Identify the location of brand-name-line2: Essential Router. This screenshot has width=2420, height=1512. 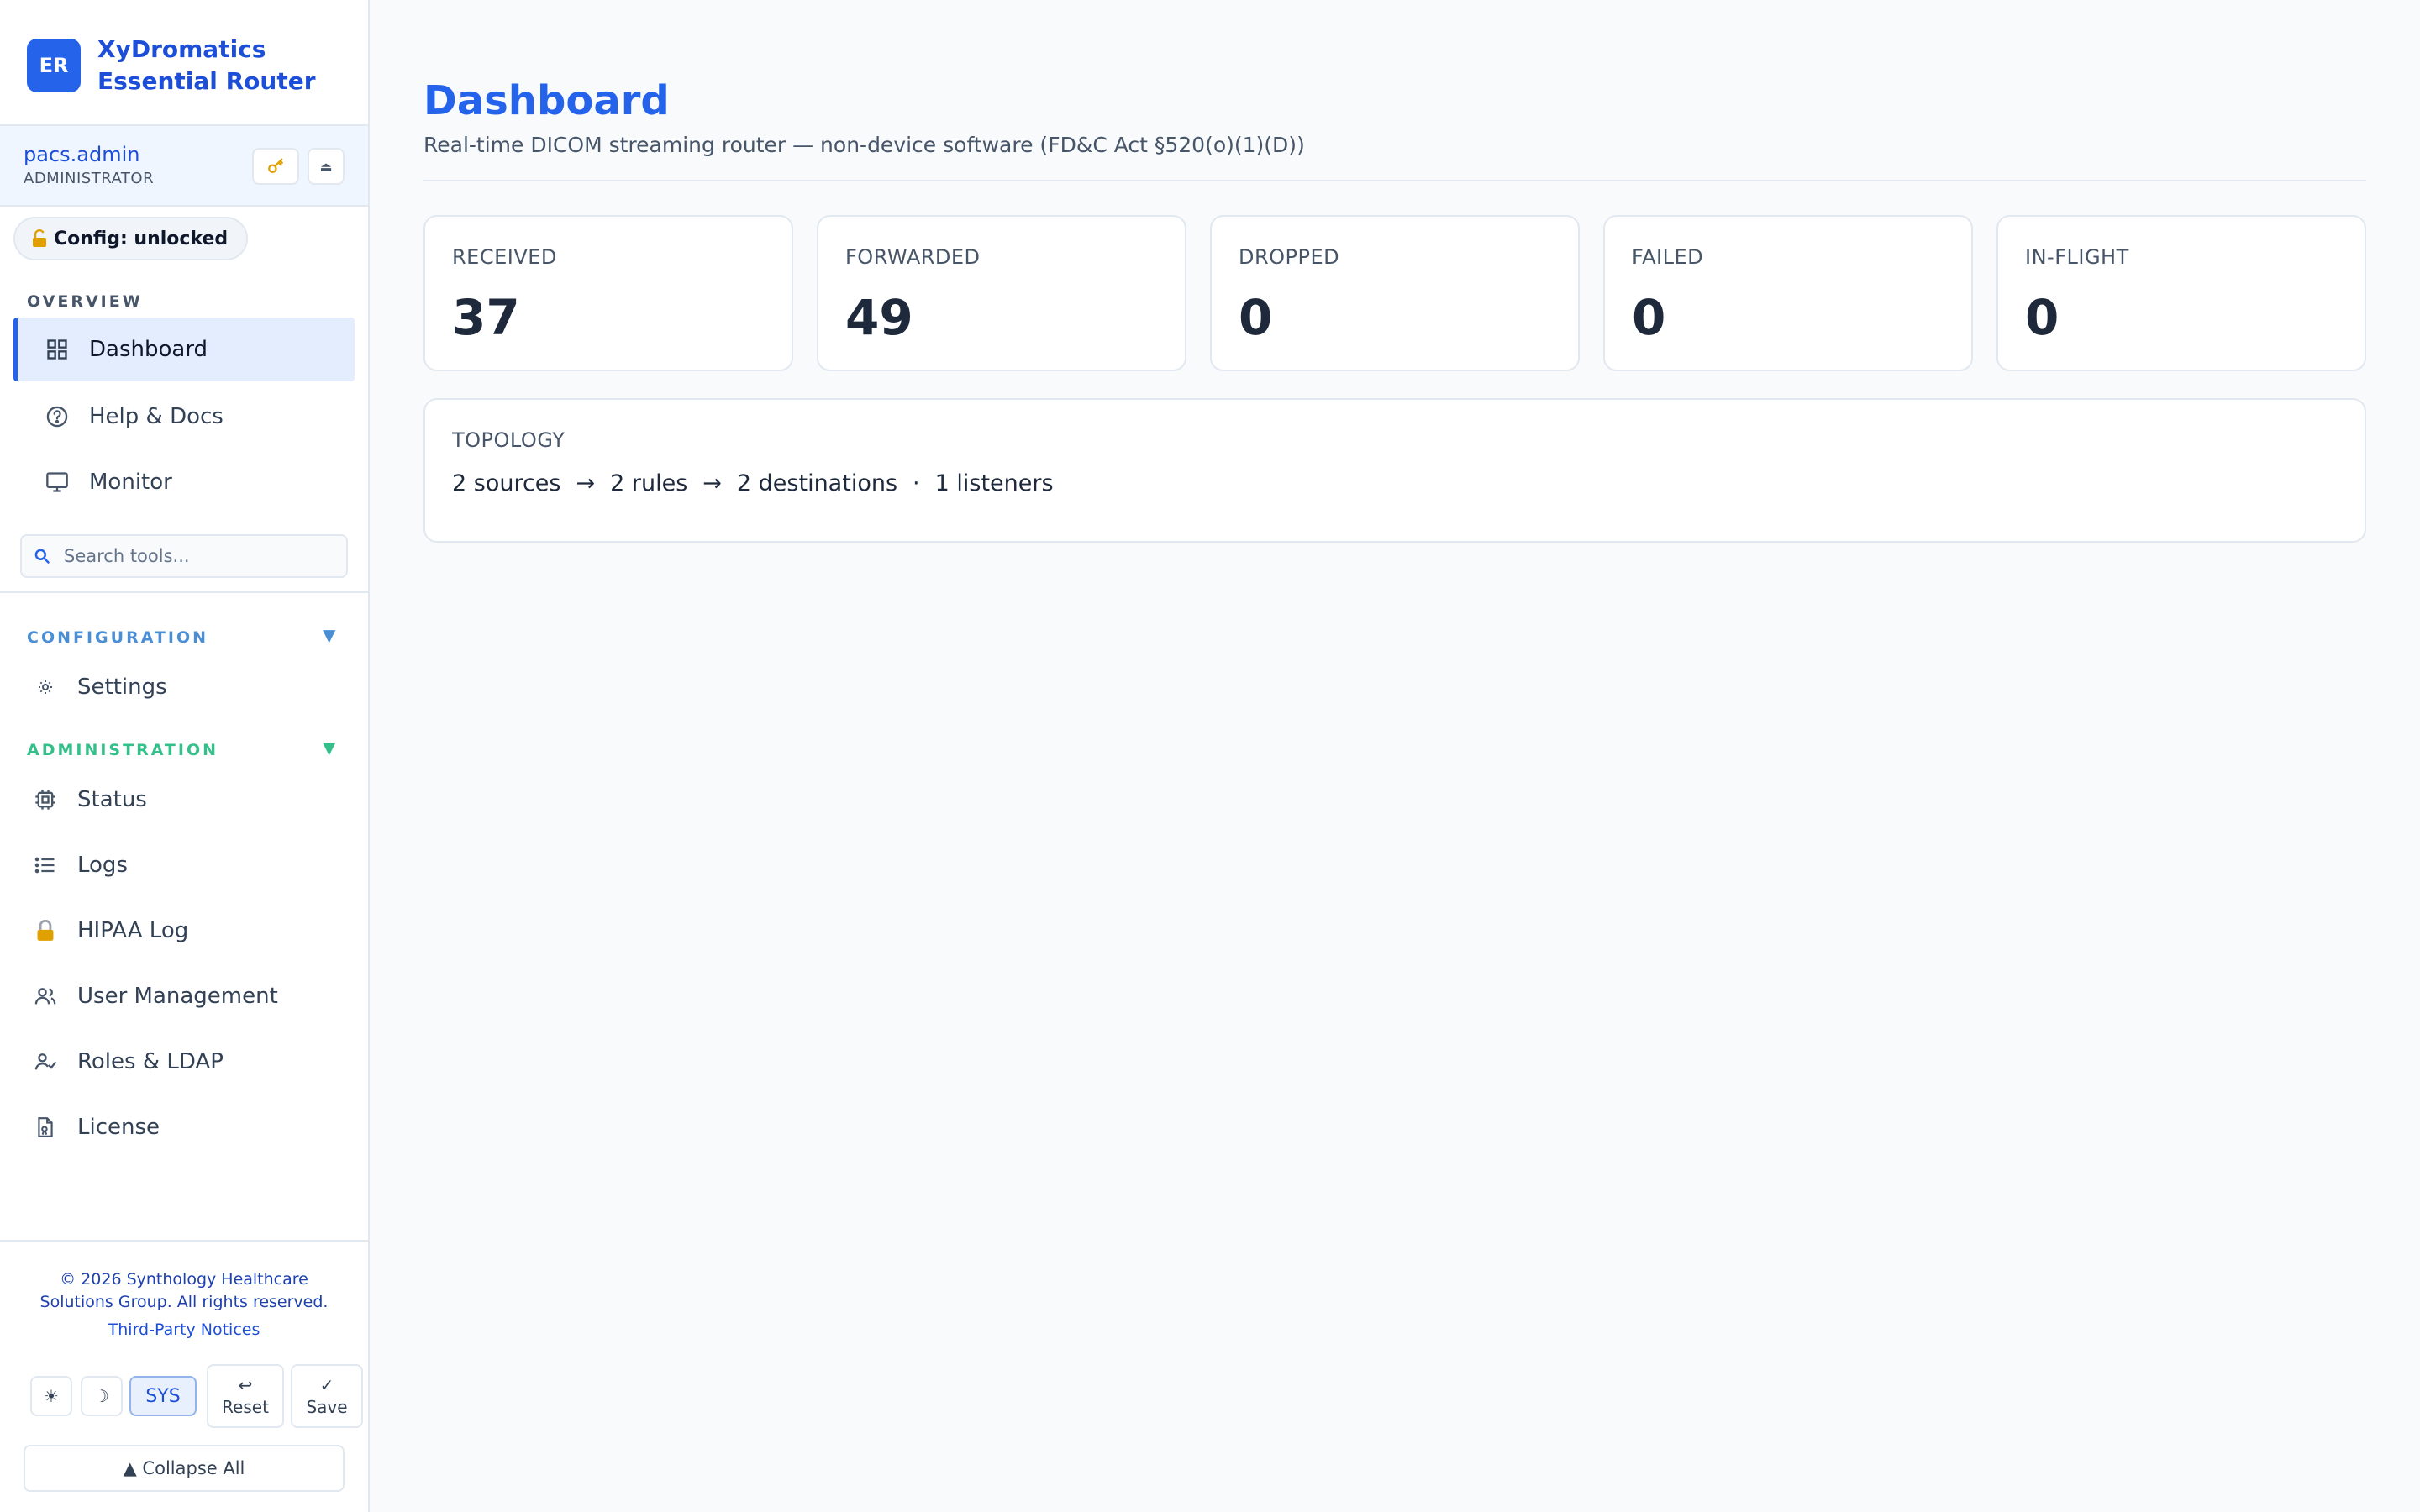
(206, 81).